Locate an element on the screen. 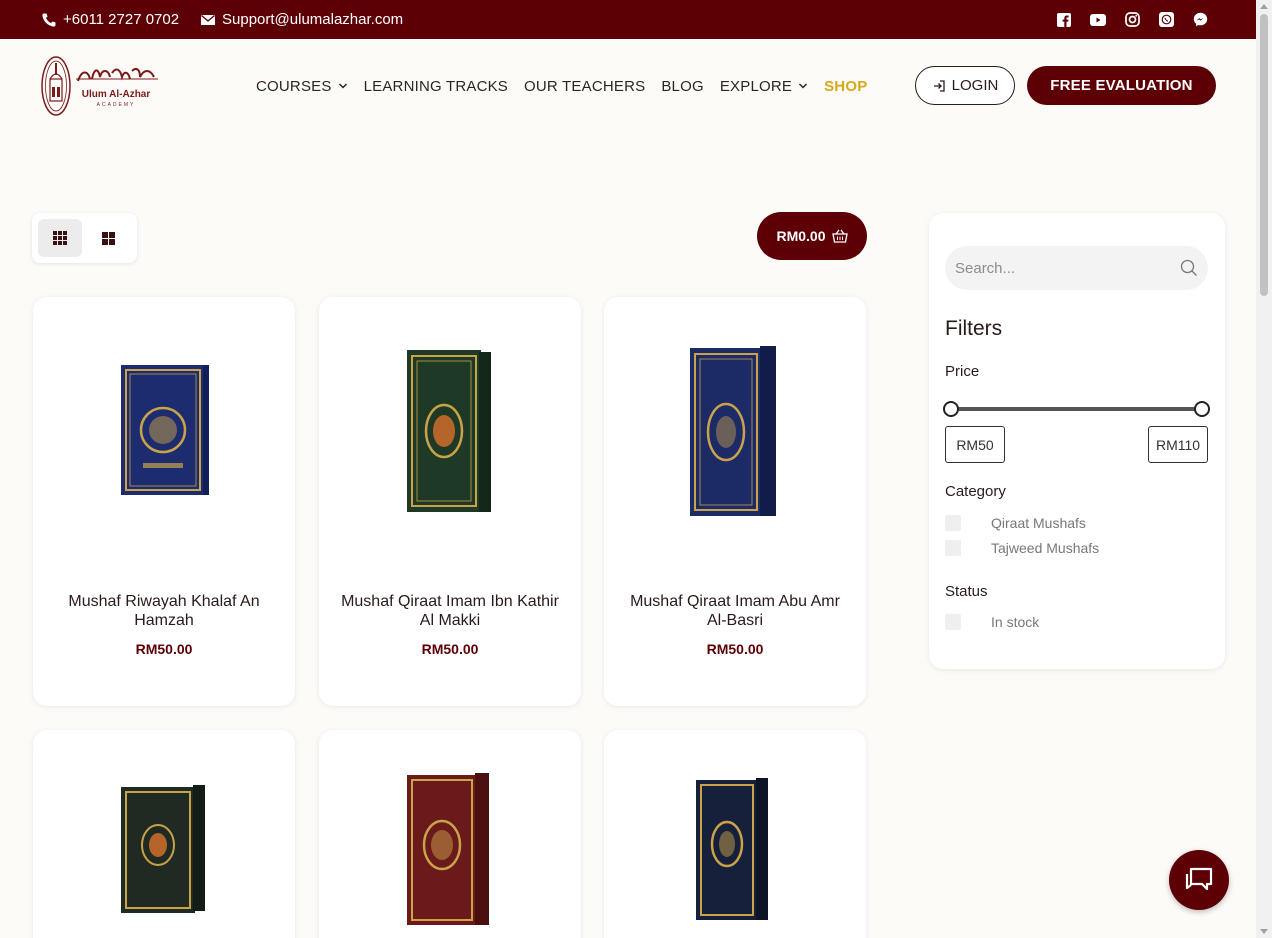 Image resolution: width=1272 pixels, height=938 pixels. price-range-track is located at coordinates (1076, 409).